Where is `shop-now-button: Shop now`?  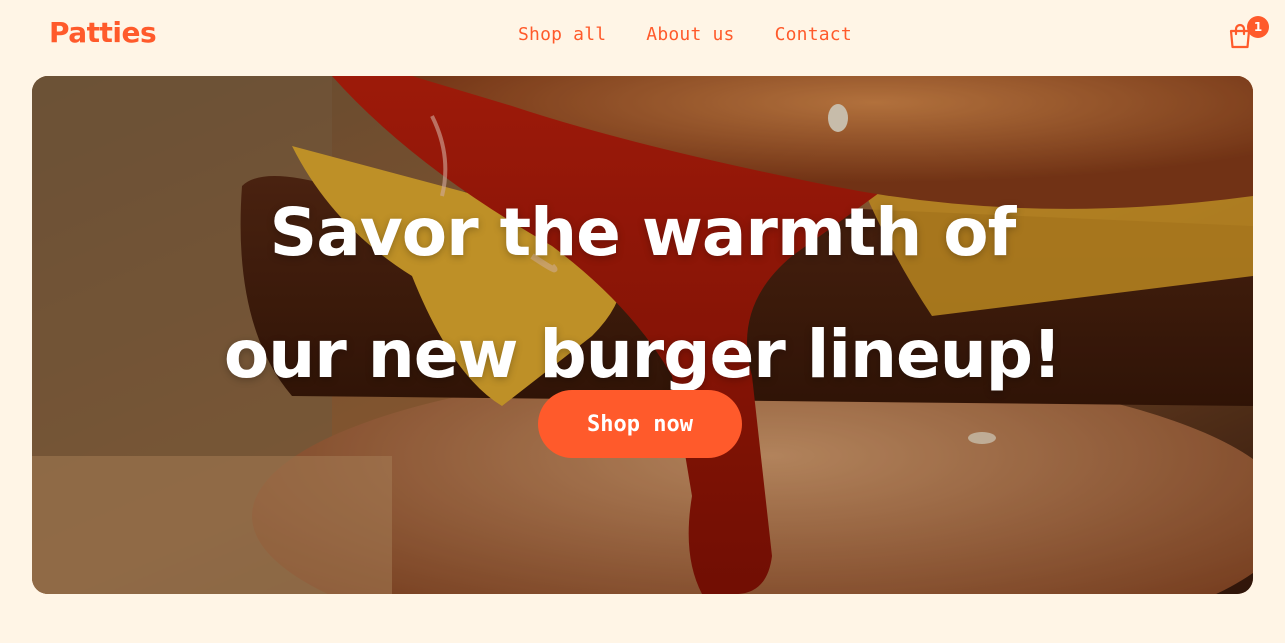
shop-now-button: Shop now is located at coordinates (640, 424).